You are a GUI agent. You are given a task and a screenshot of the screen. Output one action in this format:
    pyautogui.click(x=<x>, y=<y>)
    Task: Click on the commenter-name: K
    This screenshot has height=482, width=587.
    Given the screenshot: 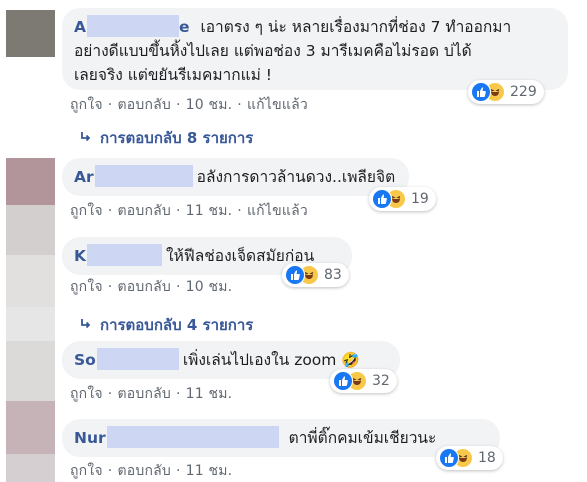 What is the action you would take?
    pyautogui.click(x=120, y=255)
    